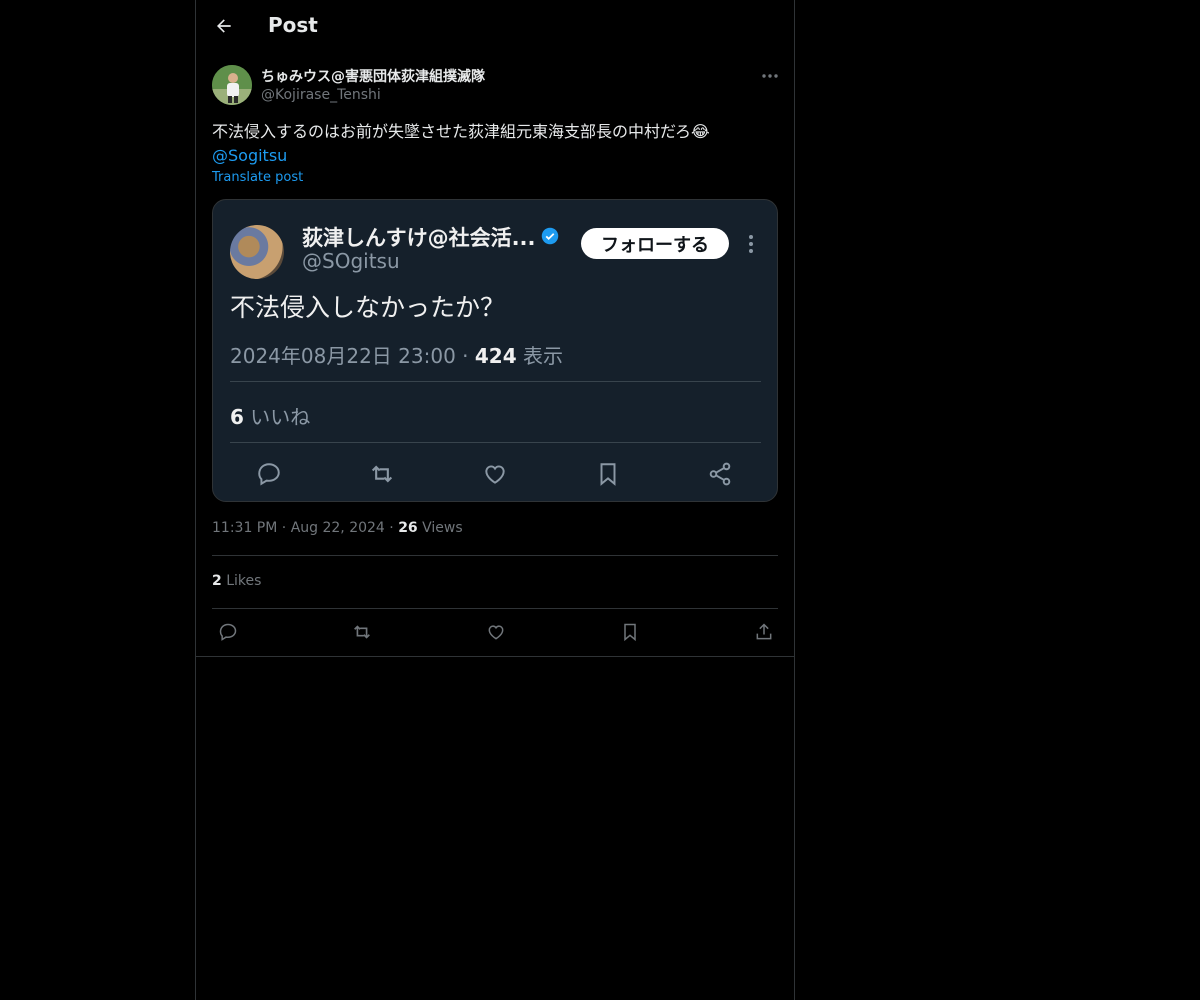  I want to click on avatar, so click(232, 85).